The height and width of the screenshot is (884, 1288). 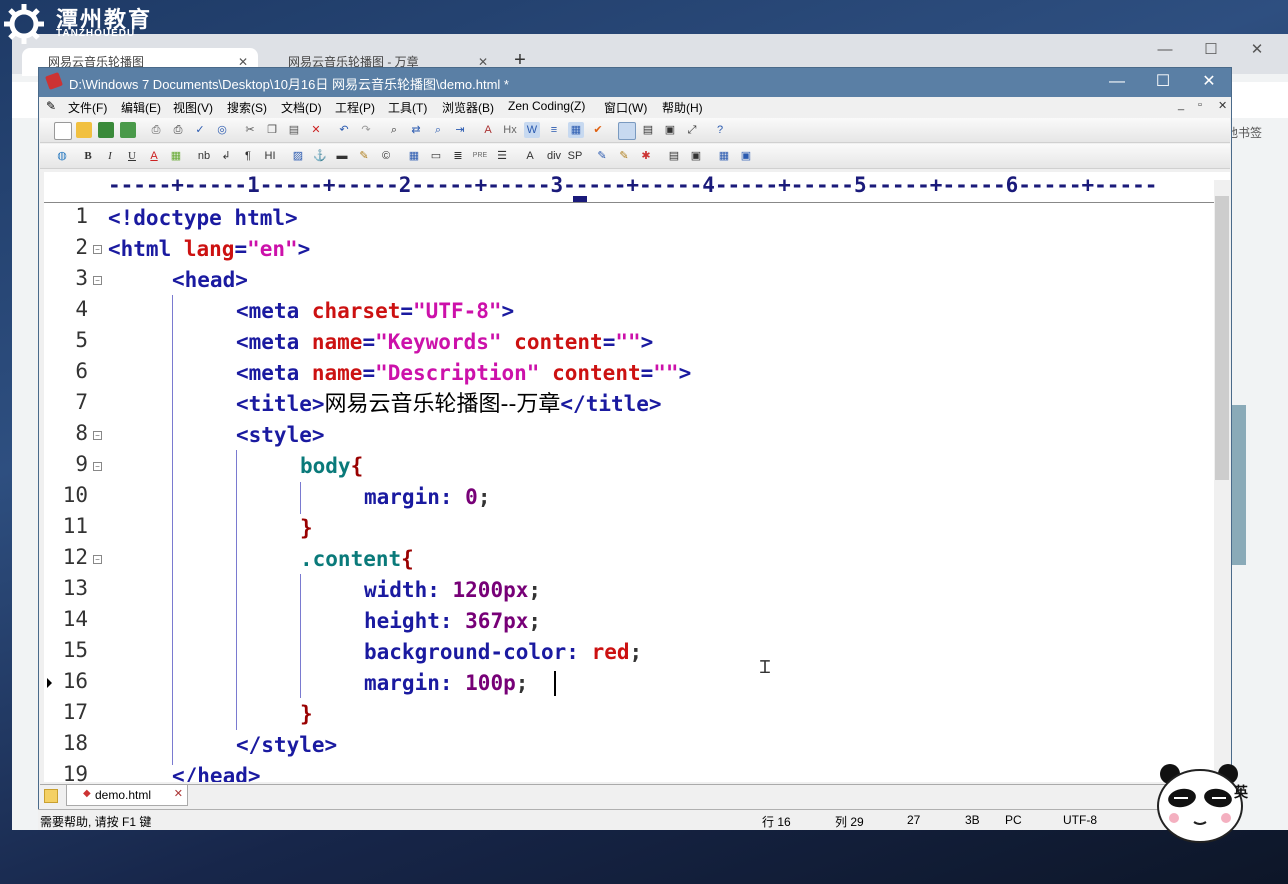 What do you see at coordinates (394, 130) in the screenshot?
I see `find-icon: ⌕` at bounding box center [394, 130].